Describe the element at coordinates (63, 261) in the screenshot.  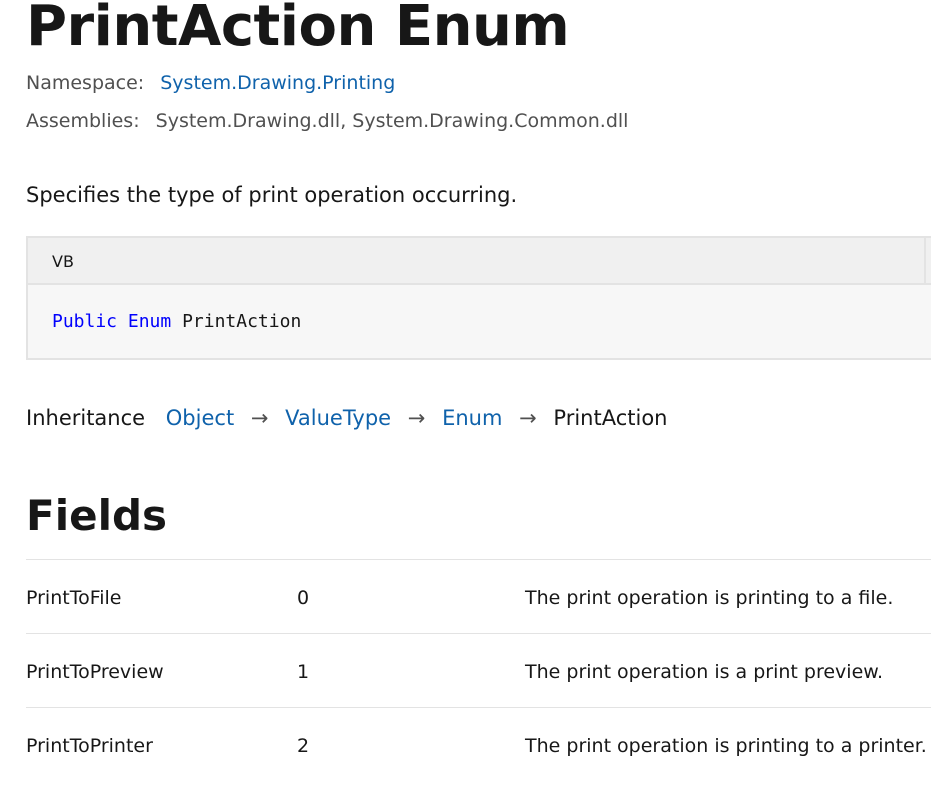
I see `code-language-tab: VB` at that location.